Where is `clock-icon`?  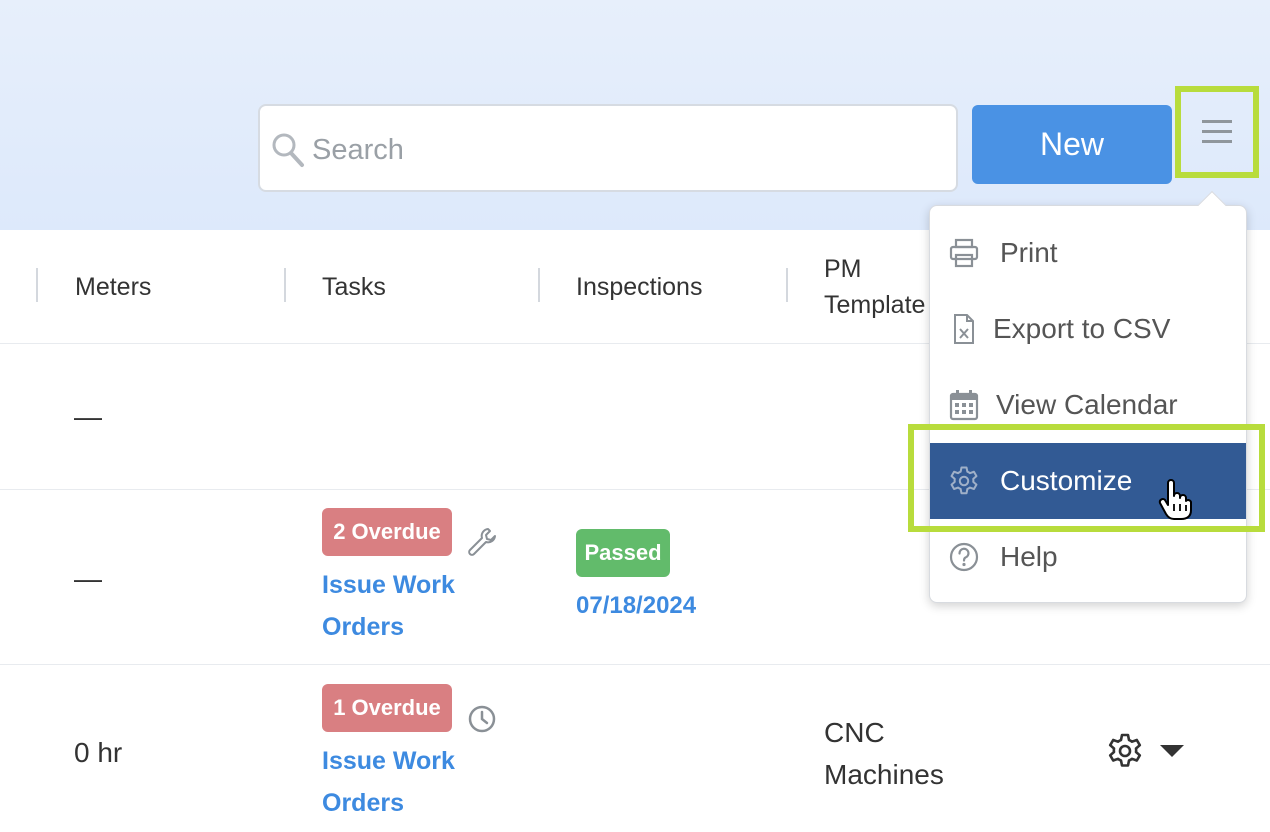 clock-icon is located at coordinates (482, 719).